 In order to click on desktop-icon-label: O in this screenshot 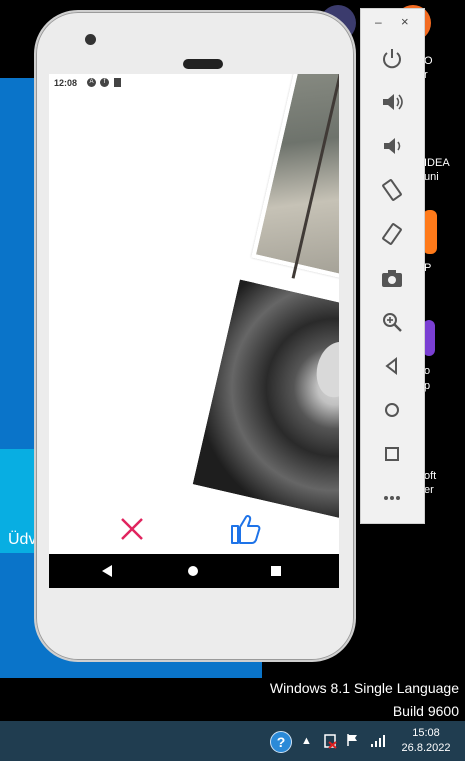, I will do `click(428, 61)`.